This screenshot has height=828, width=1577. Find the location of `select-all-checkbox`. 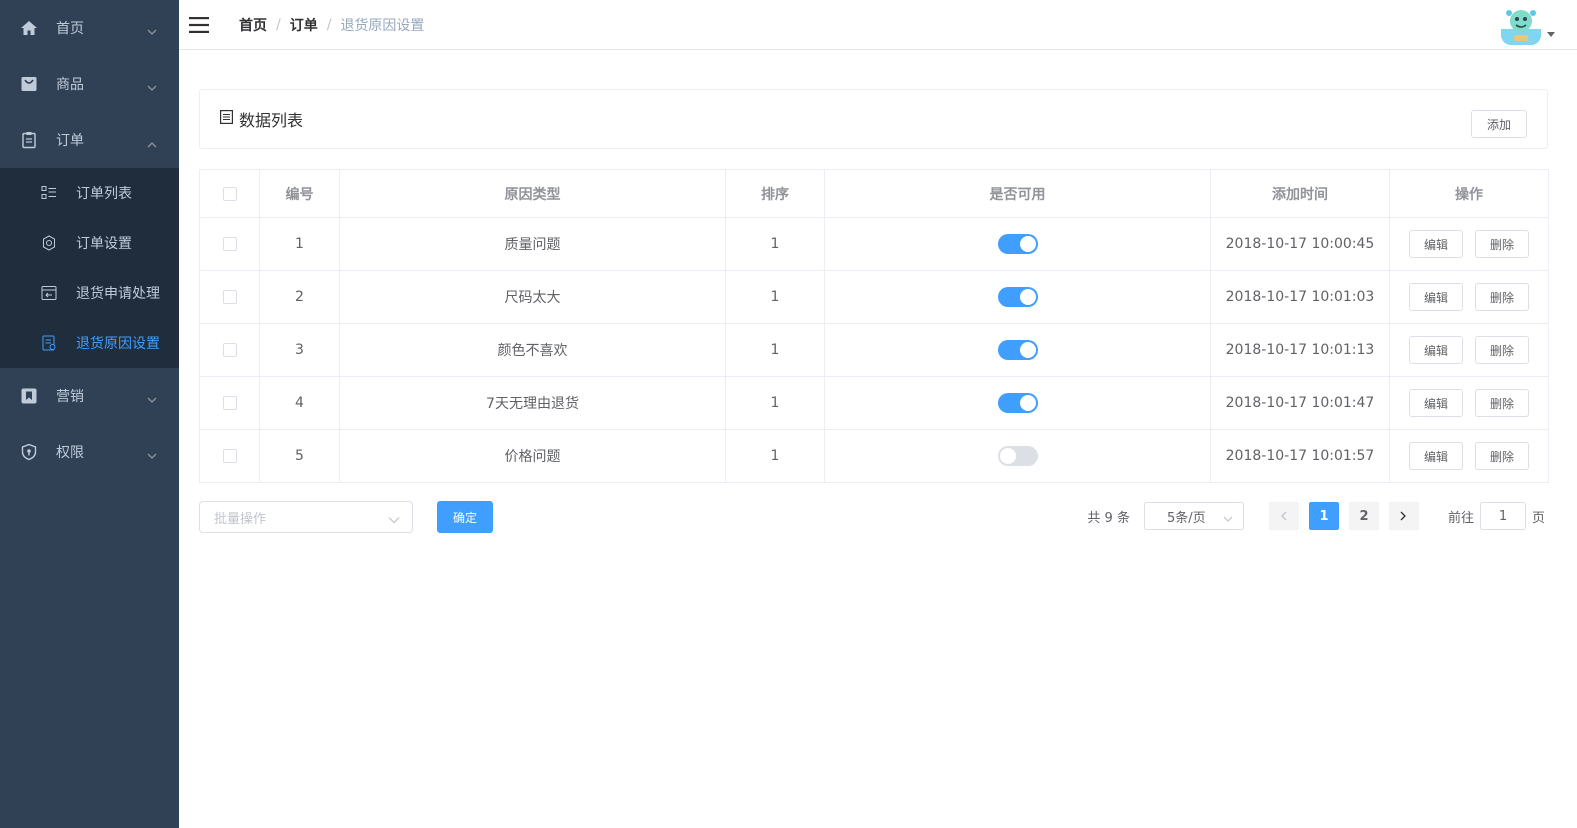

select-all-checkbox is located at coordinates (229, 193).